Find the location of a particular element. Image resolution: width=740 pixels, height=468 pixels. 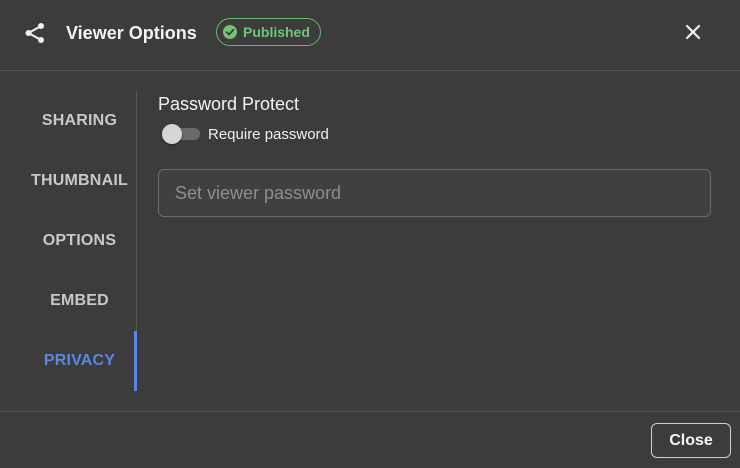

dialog-title: Viewer Options is located at coordinates (131, 33).